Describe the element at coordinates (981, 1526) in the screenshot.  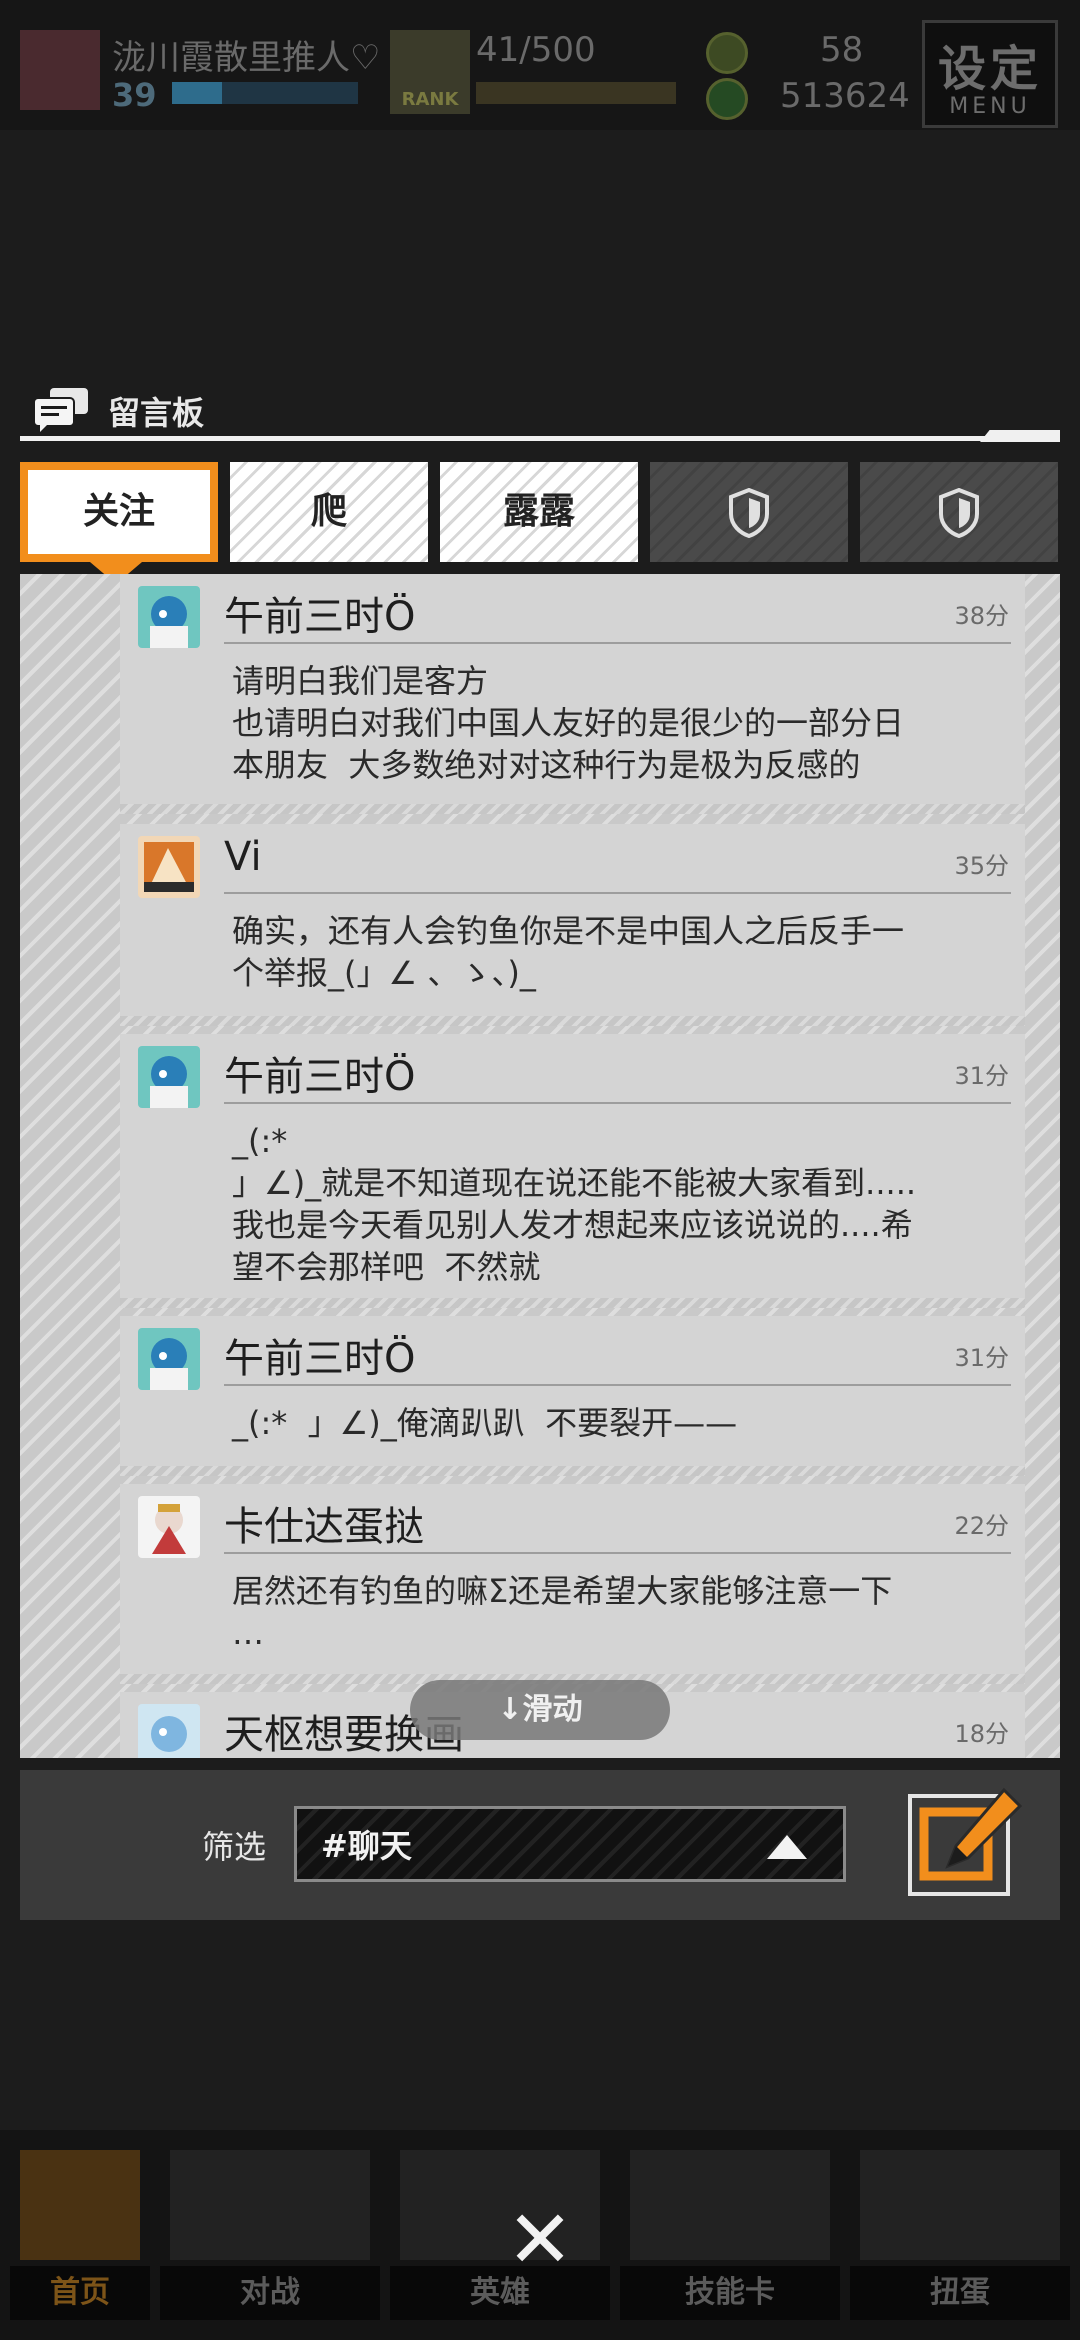
I see `post-time: 22分` at that location.